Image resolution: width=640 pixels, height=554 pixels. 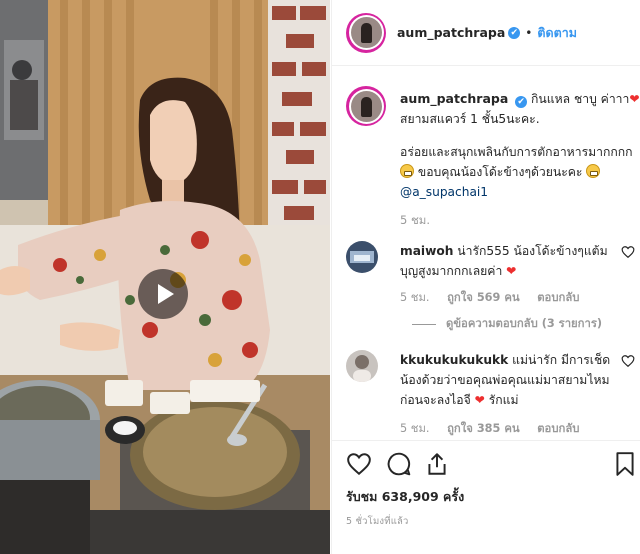 What do you see at coordinates (444, 192) in the screenshot?
I see `caption-mention-link: @a_supachai1` at bounding box center [444, 192].